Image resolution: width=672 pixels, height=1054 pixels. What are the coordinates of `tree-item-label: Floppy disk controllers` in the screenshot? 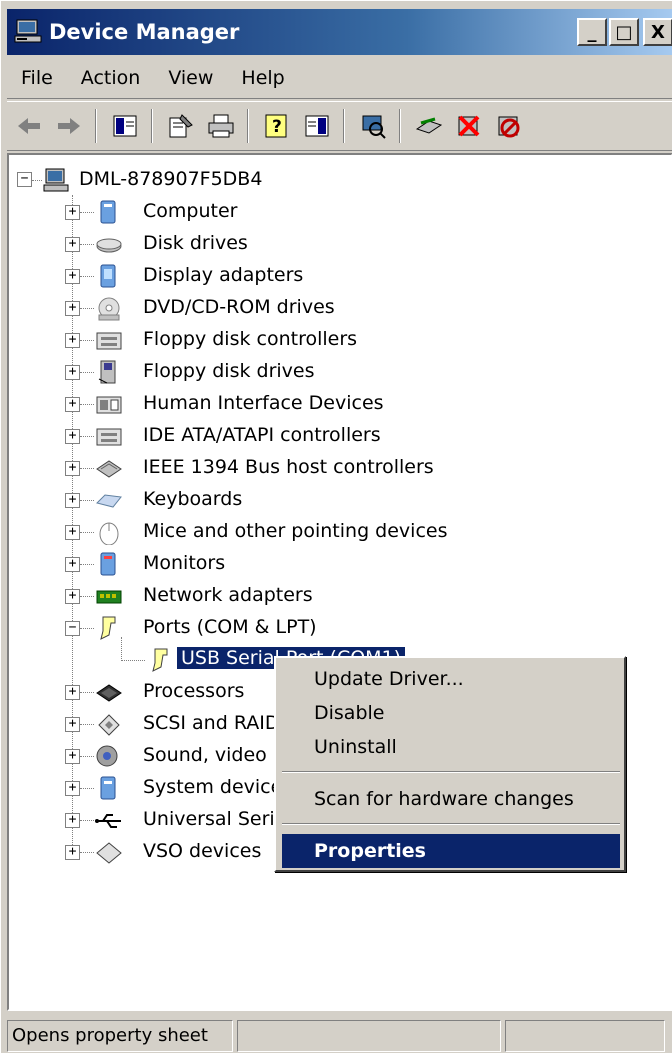 It's located at (250, 339).